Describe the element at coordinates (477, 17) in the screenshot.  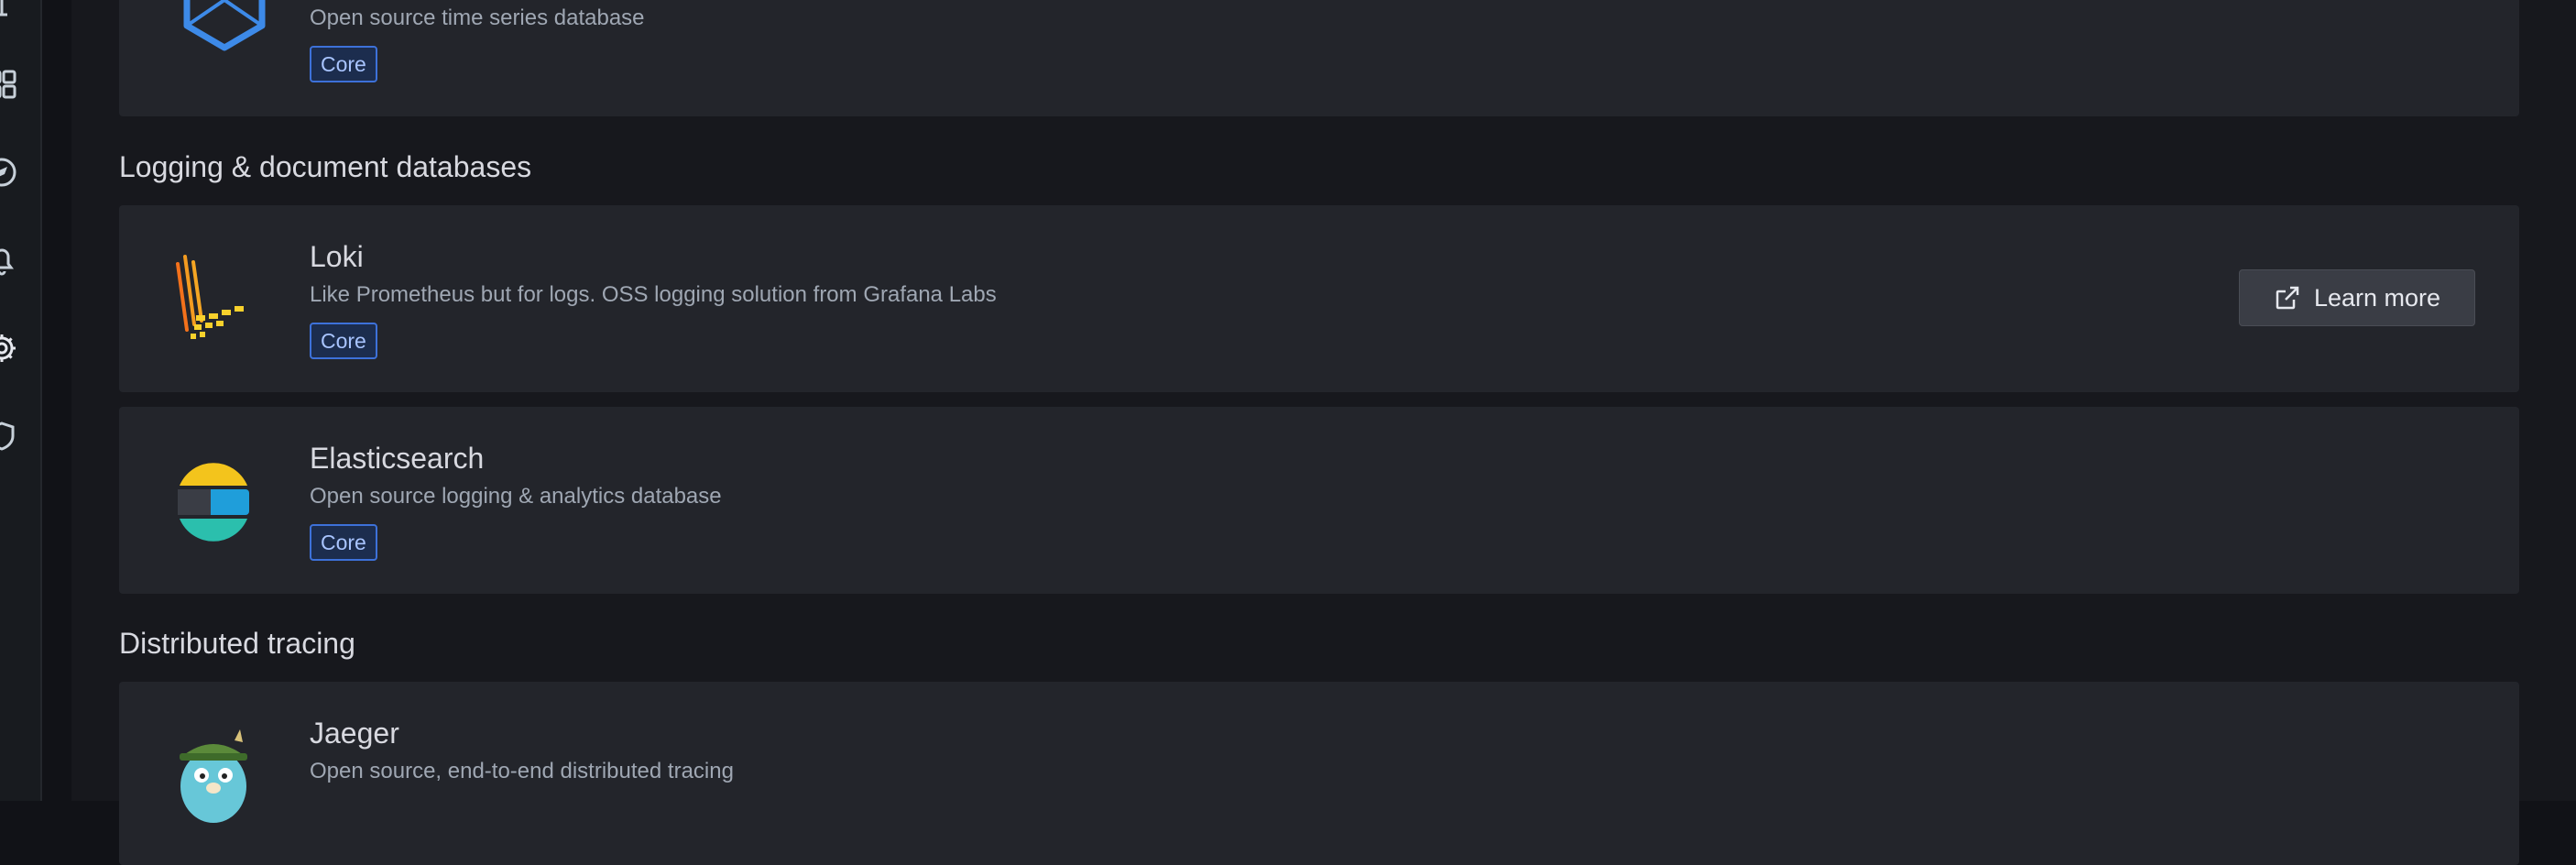
I see `datasource-description: Open source time series database` at that location.